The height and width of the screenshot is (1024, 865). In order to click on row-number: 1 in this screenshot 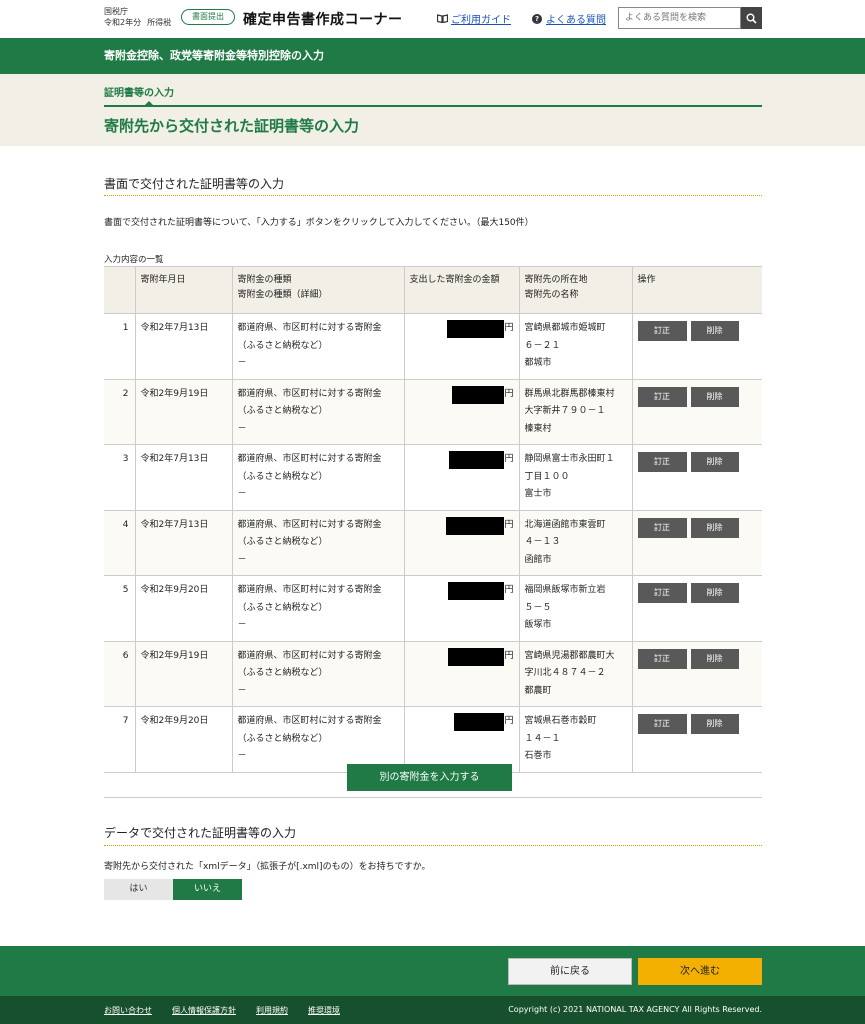, I will do `click(119, 346)`.